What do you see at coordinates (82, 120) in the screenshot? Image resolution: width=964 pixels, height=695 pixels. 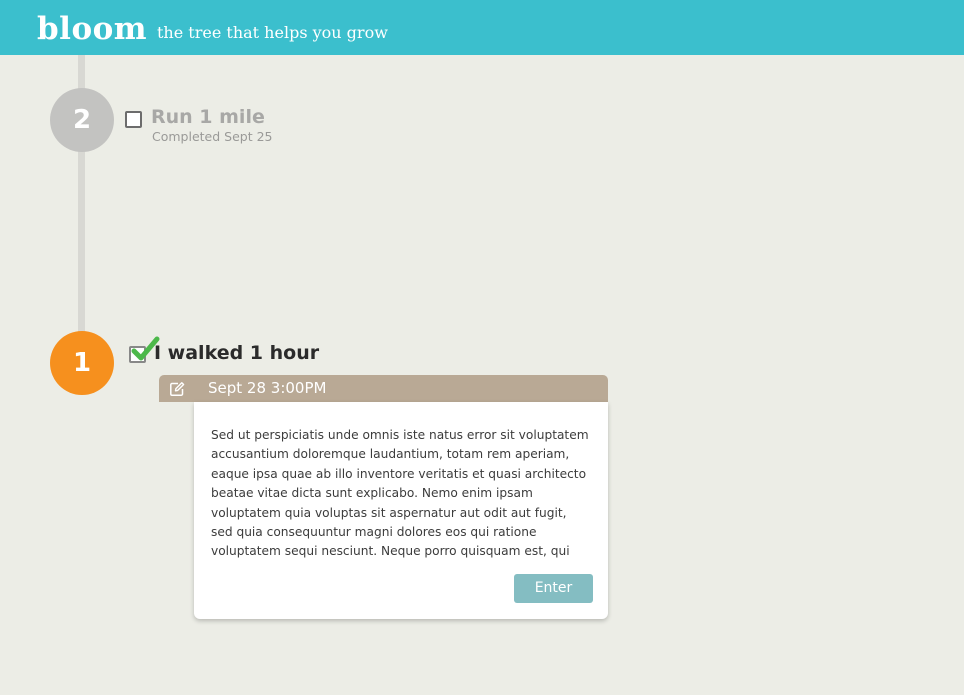 I see `step-number-badge: 2` at bounding box center [82, 120].